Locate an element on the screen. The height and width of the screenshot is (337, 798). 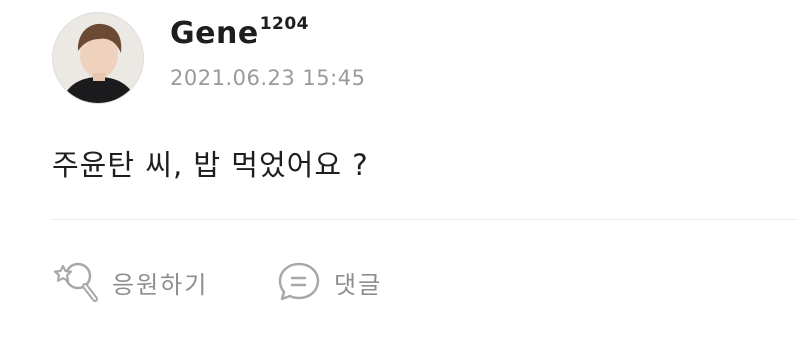
post-message: 주윤탄 씨, 밥 먹었어요 ? is located at coordinates (210, 165).